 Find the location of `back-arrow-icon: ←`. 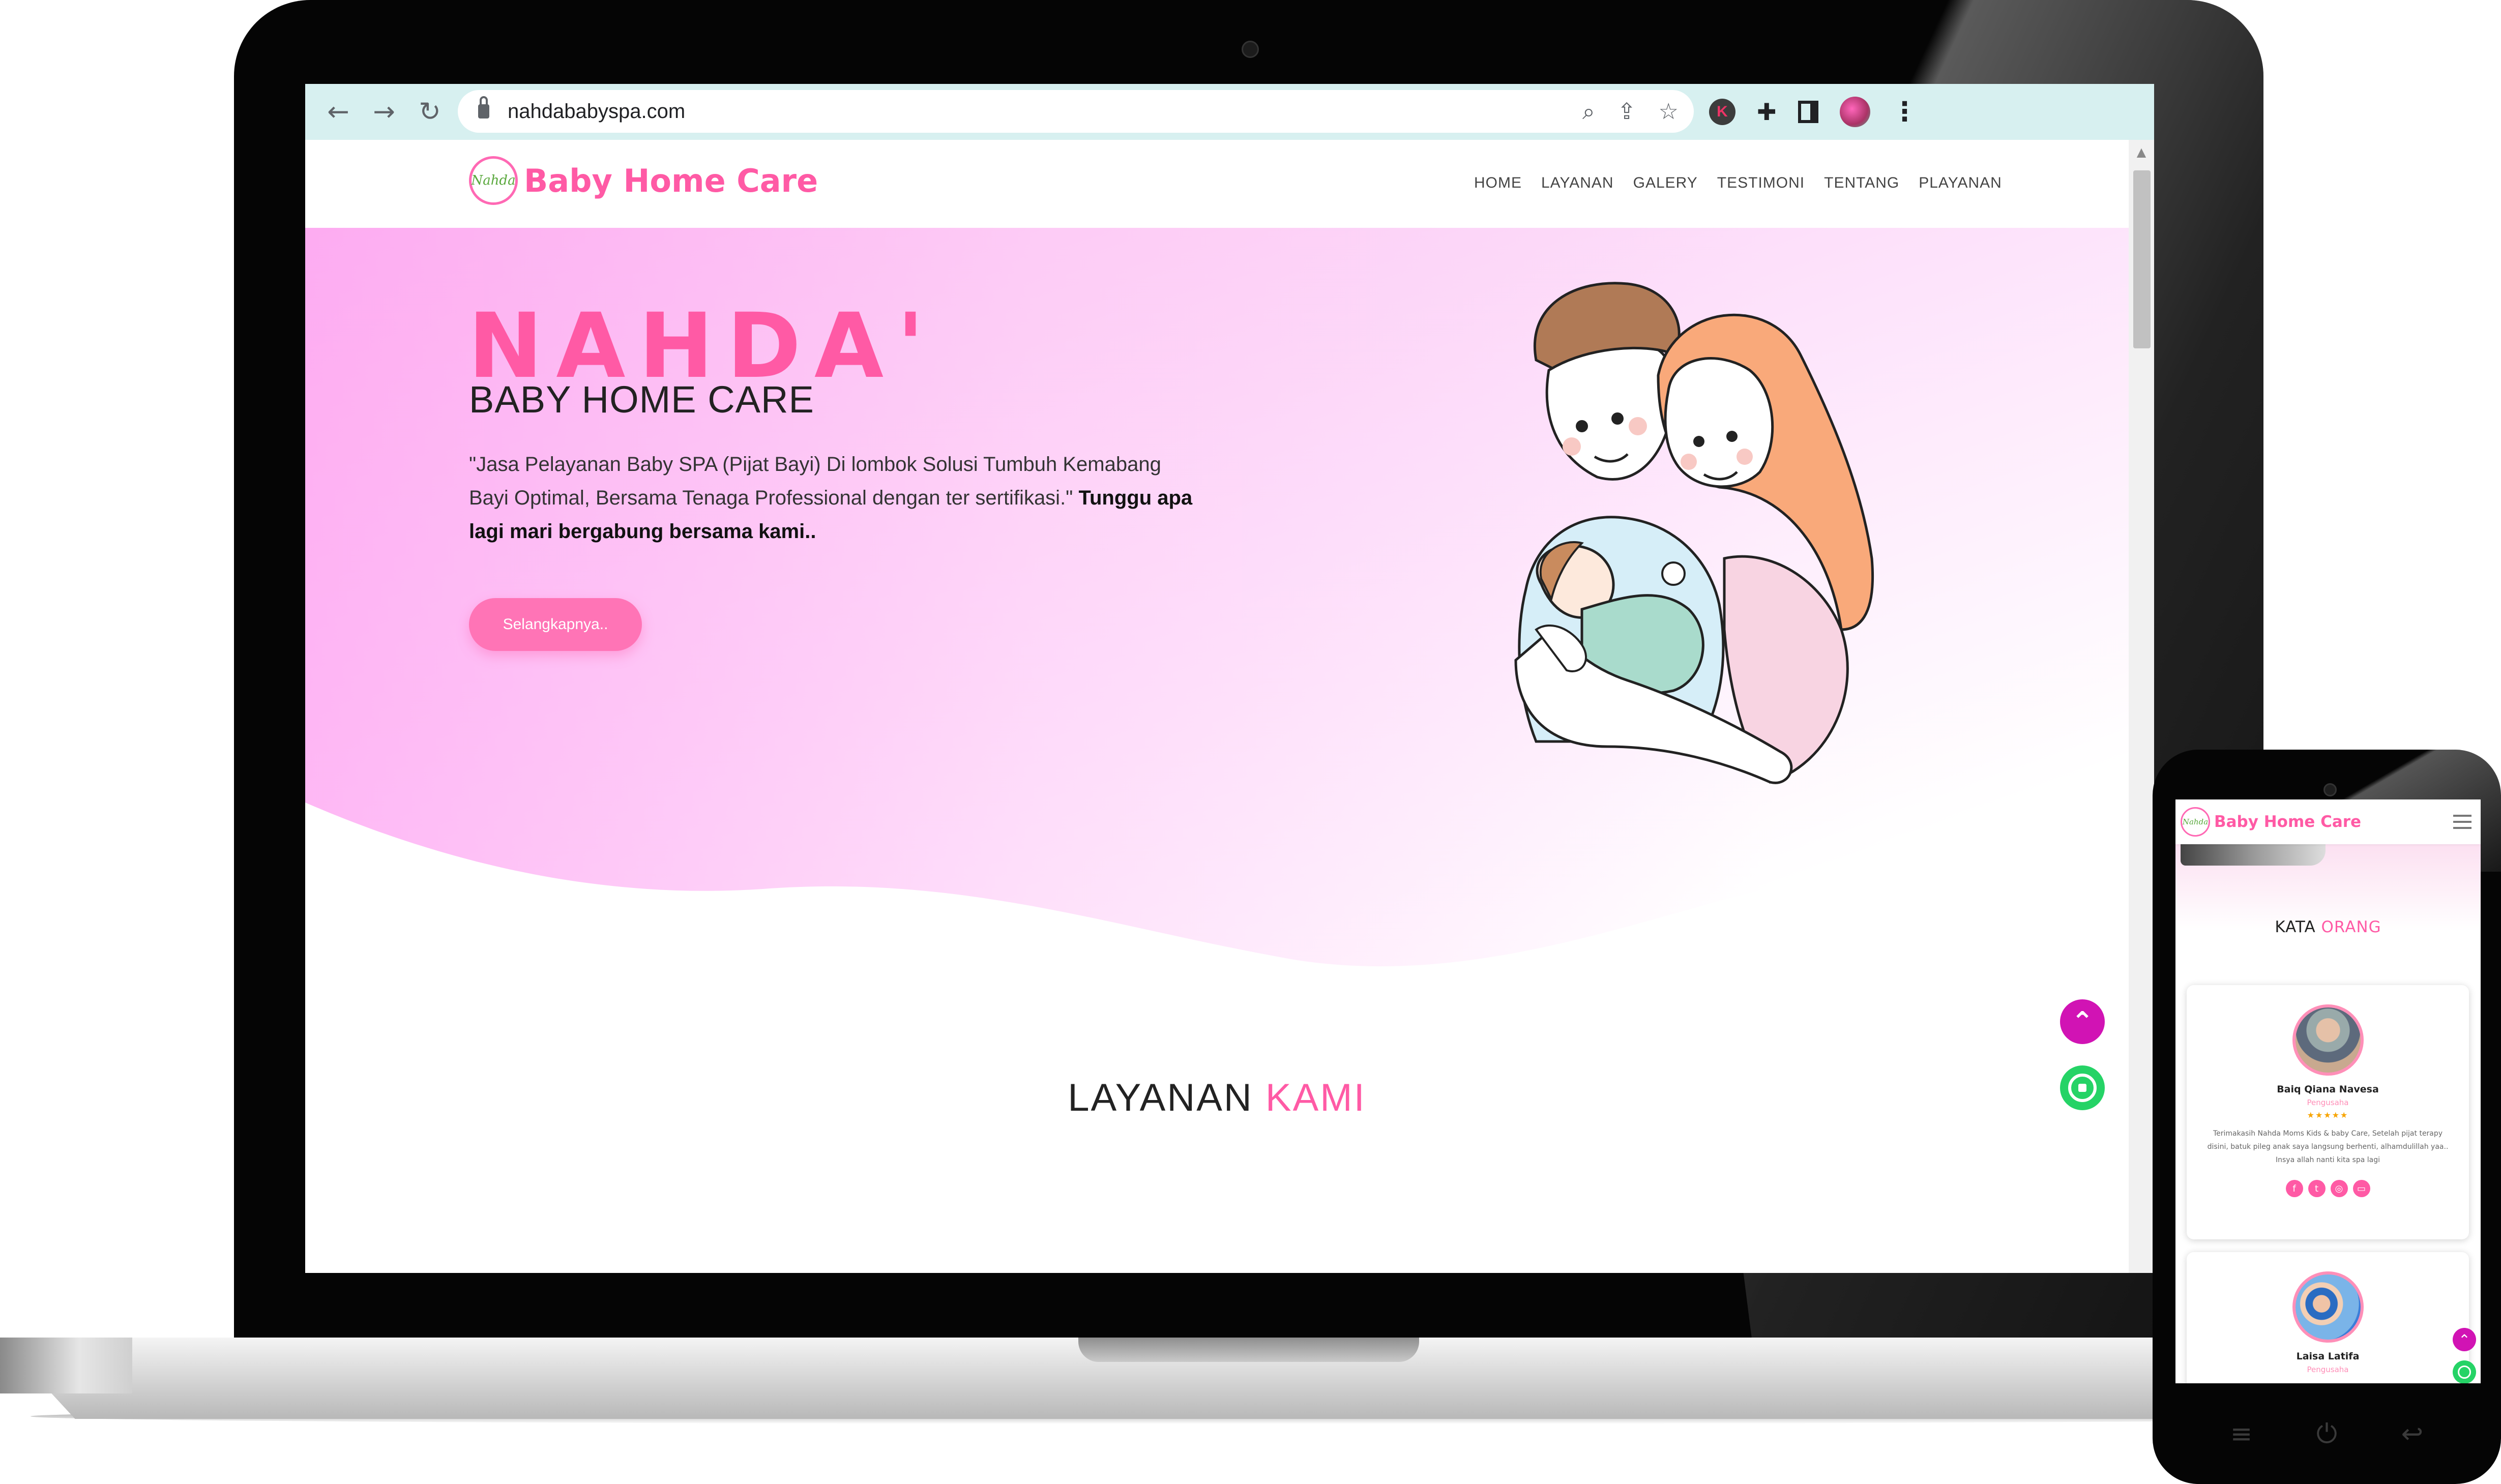

back-arrow-icon: ← is located at coordinates (338, 112).